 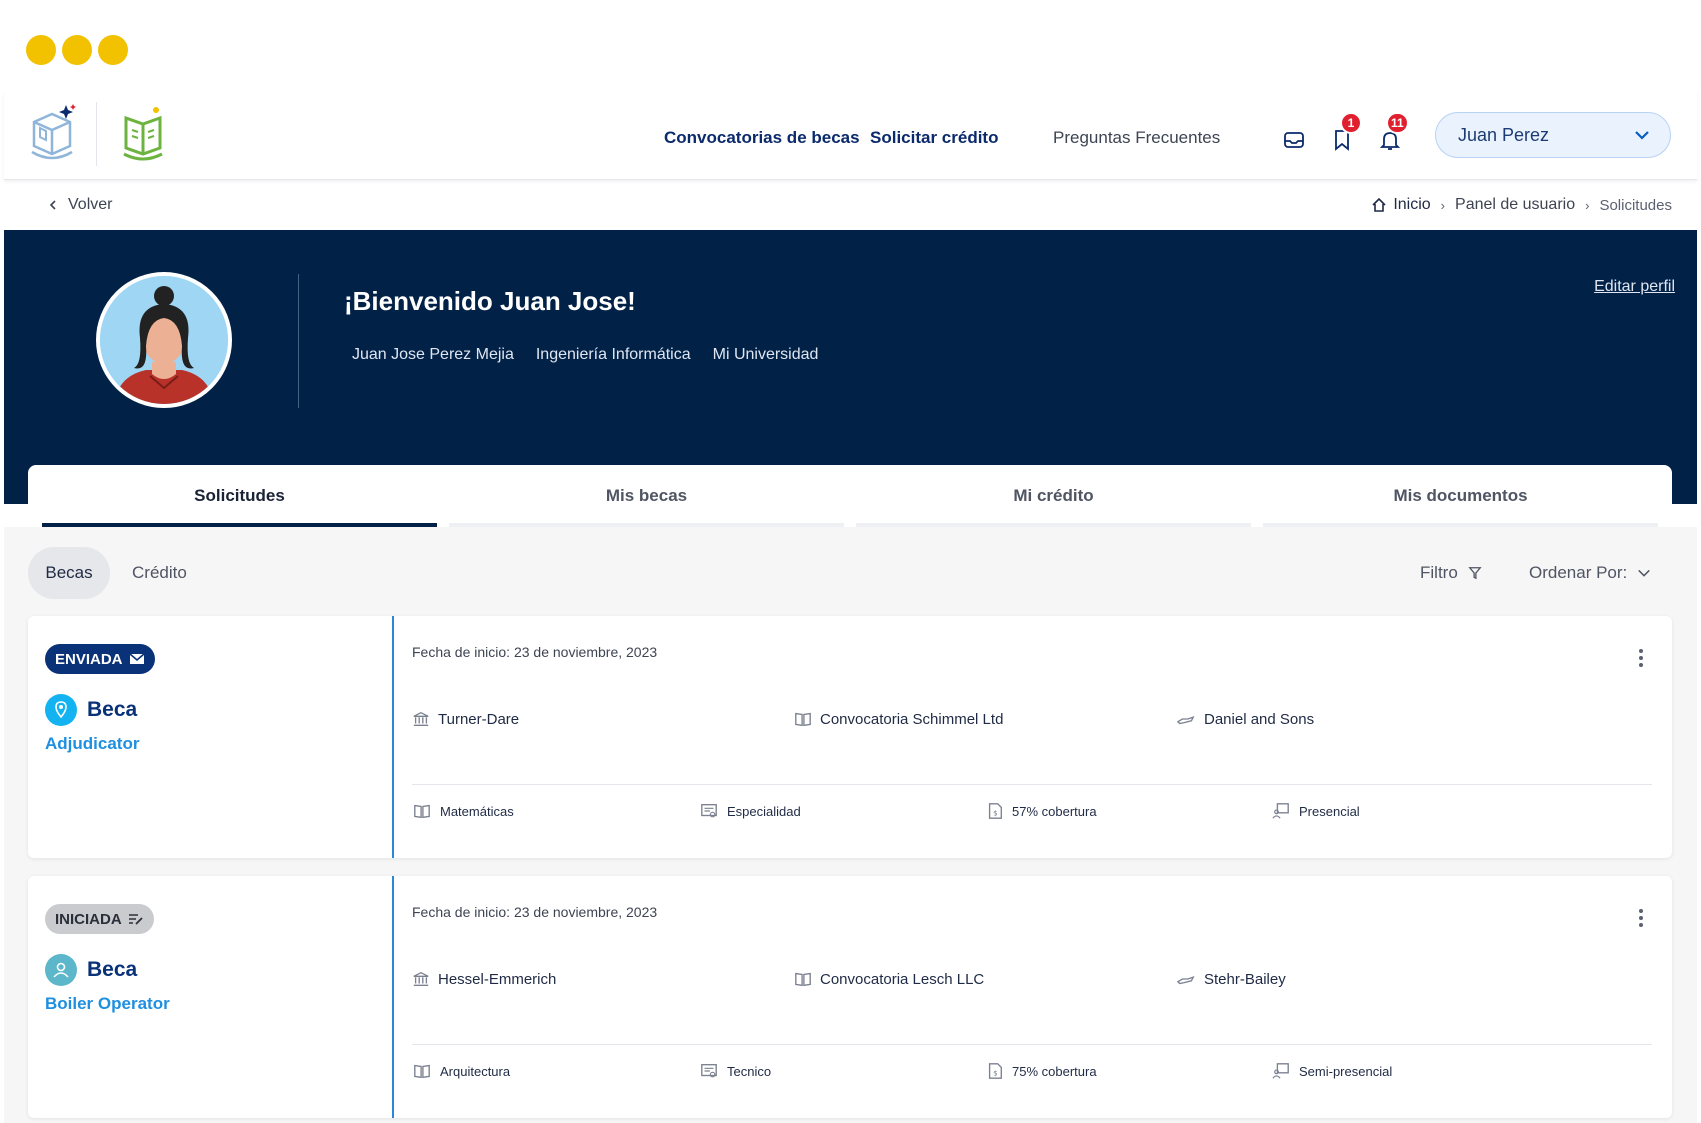 I want to click on status-badge: INICIADA, so click(x=99, y=919).